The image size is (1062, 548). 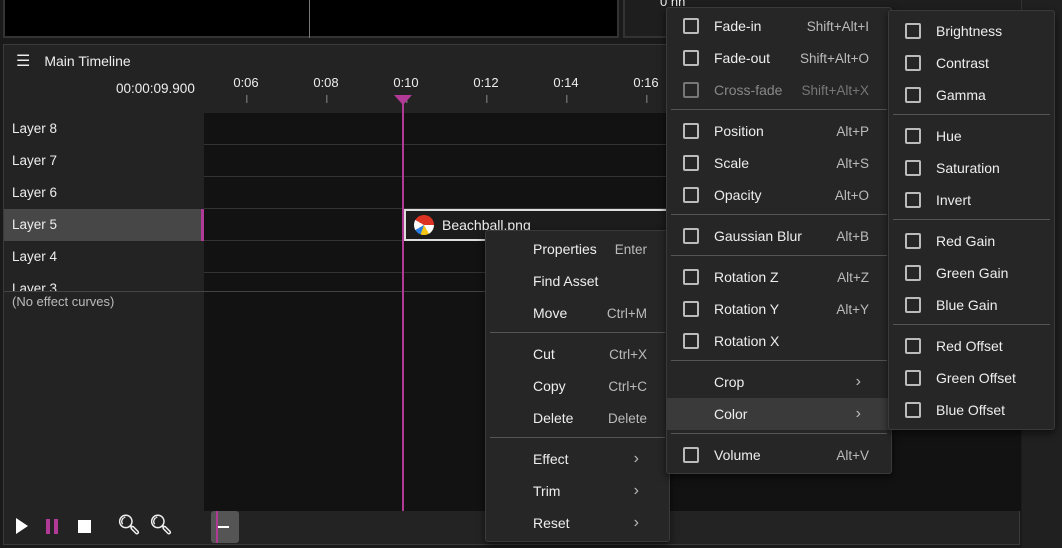 What do you see at coordinates (161, 525) in the screenshot?
I see `zoom-in-icon: 🔍︎` at bounding box center [161, 525].